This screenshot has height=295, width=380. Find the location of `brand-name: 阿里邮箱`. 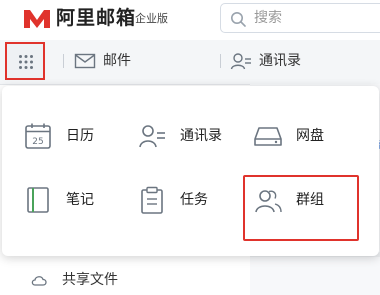

brand-name: 阿里邮箱 is located at coordinates (96, 18).